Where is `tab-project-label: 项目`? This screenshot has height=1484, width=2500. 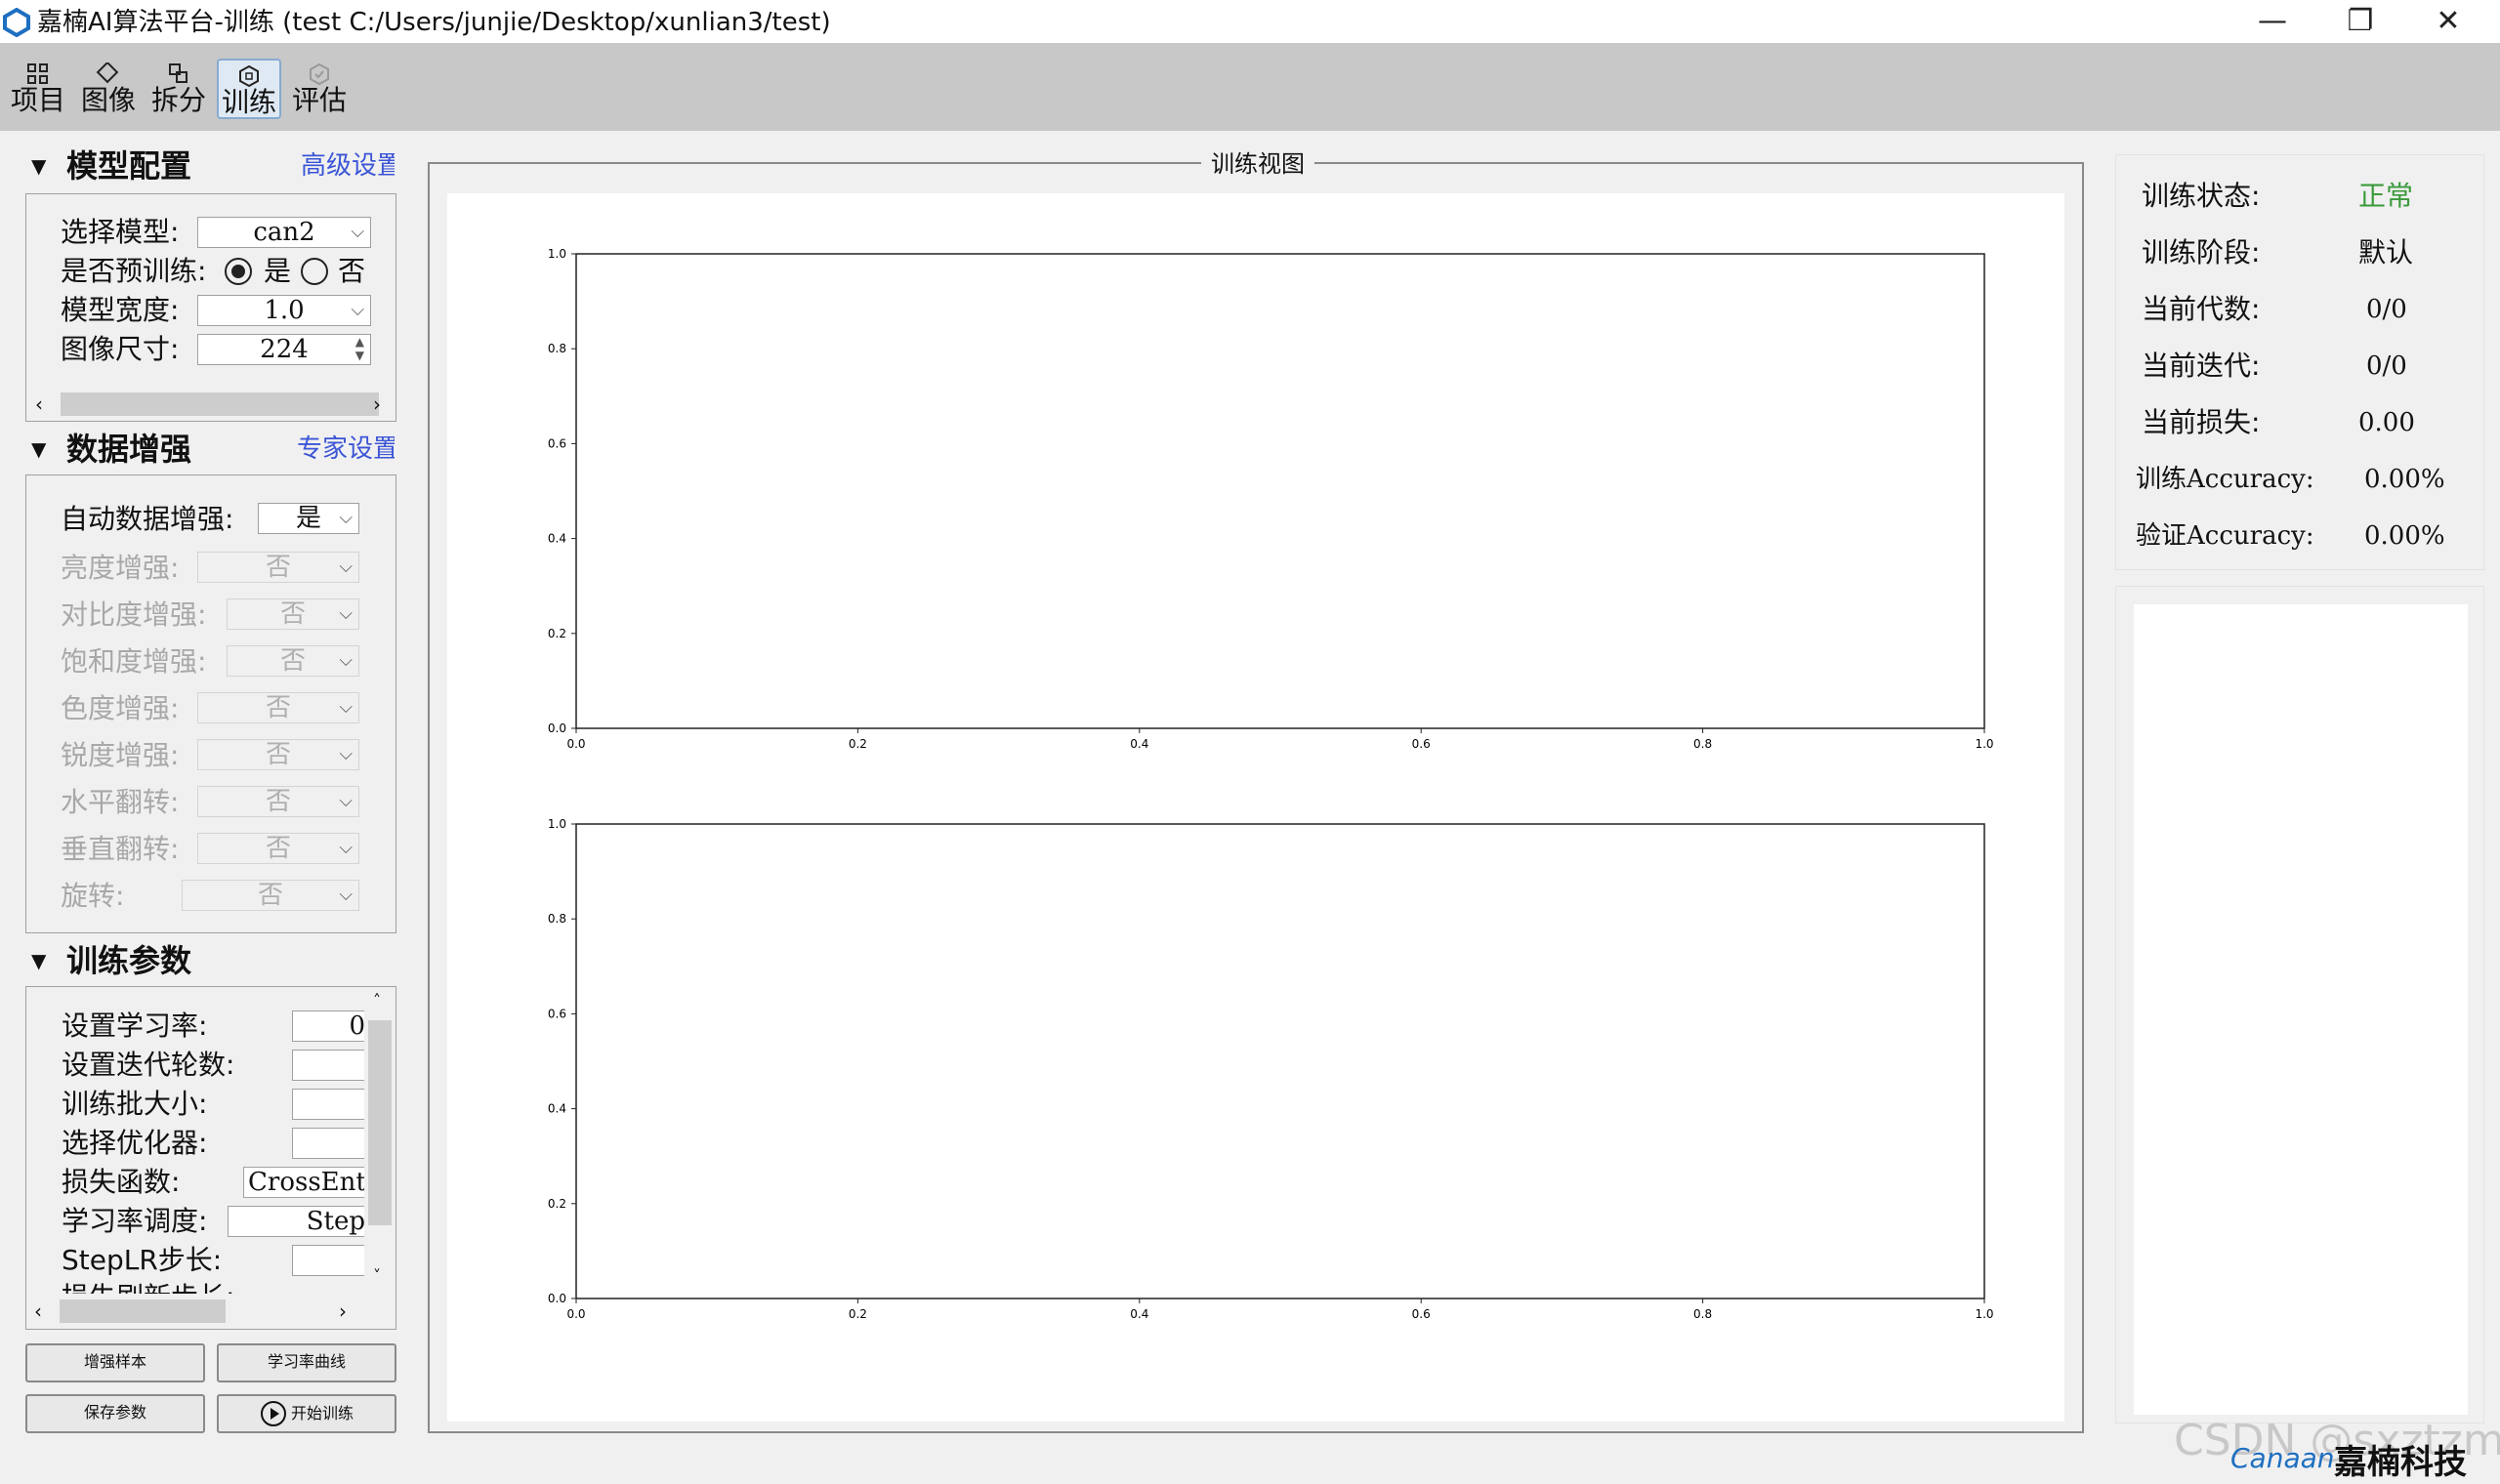
tab-project-label: 项目 is located at coordinates (37, 100).